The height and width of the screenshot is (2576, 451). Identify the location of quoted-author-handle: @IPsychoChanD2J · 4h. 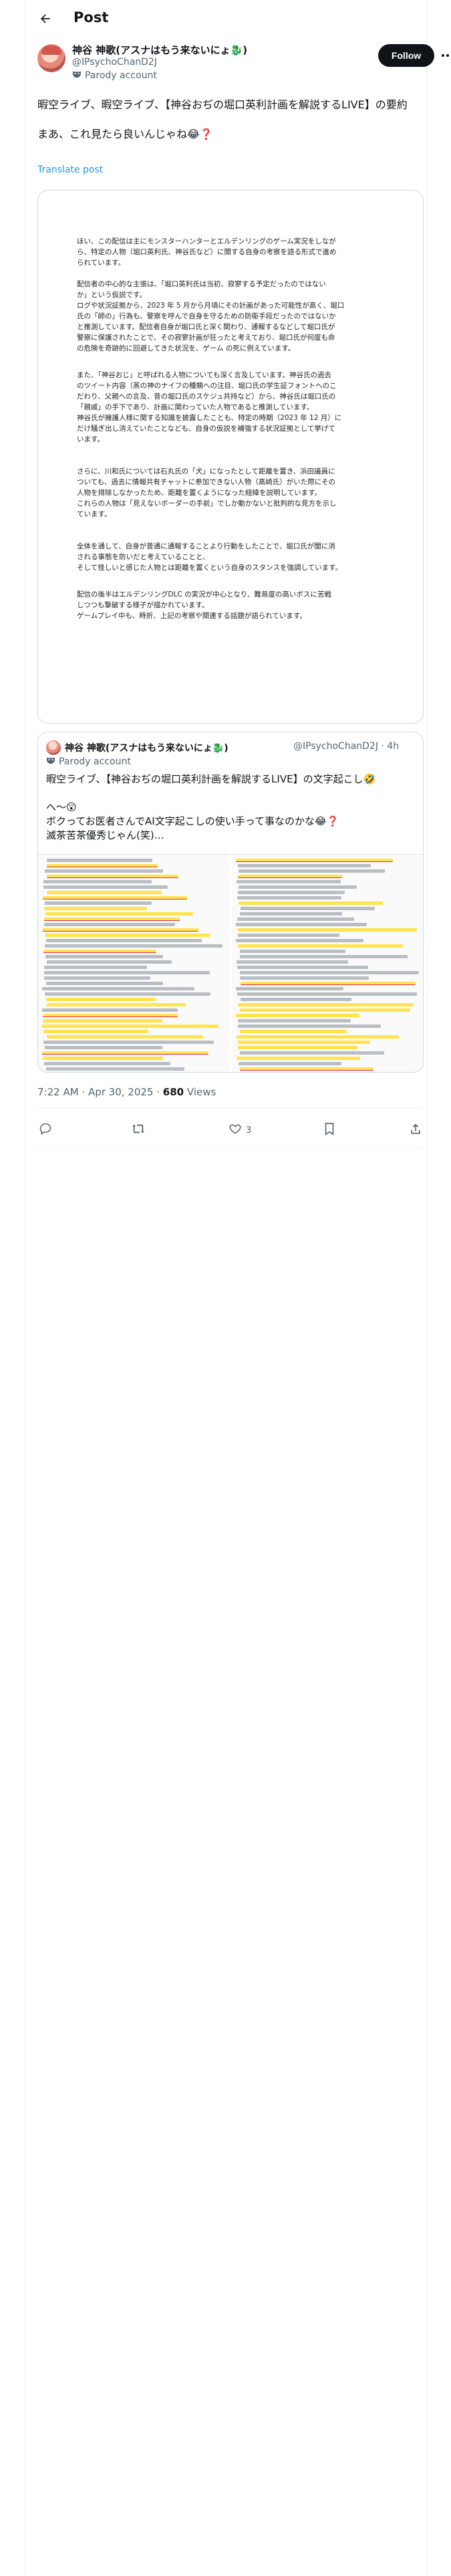
(346, 747).